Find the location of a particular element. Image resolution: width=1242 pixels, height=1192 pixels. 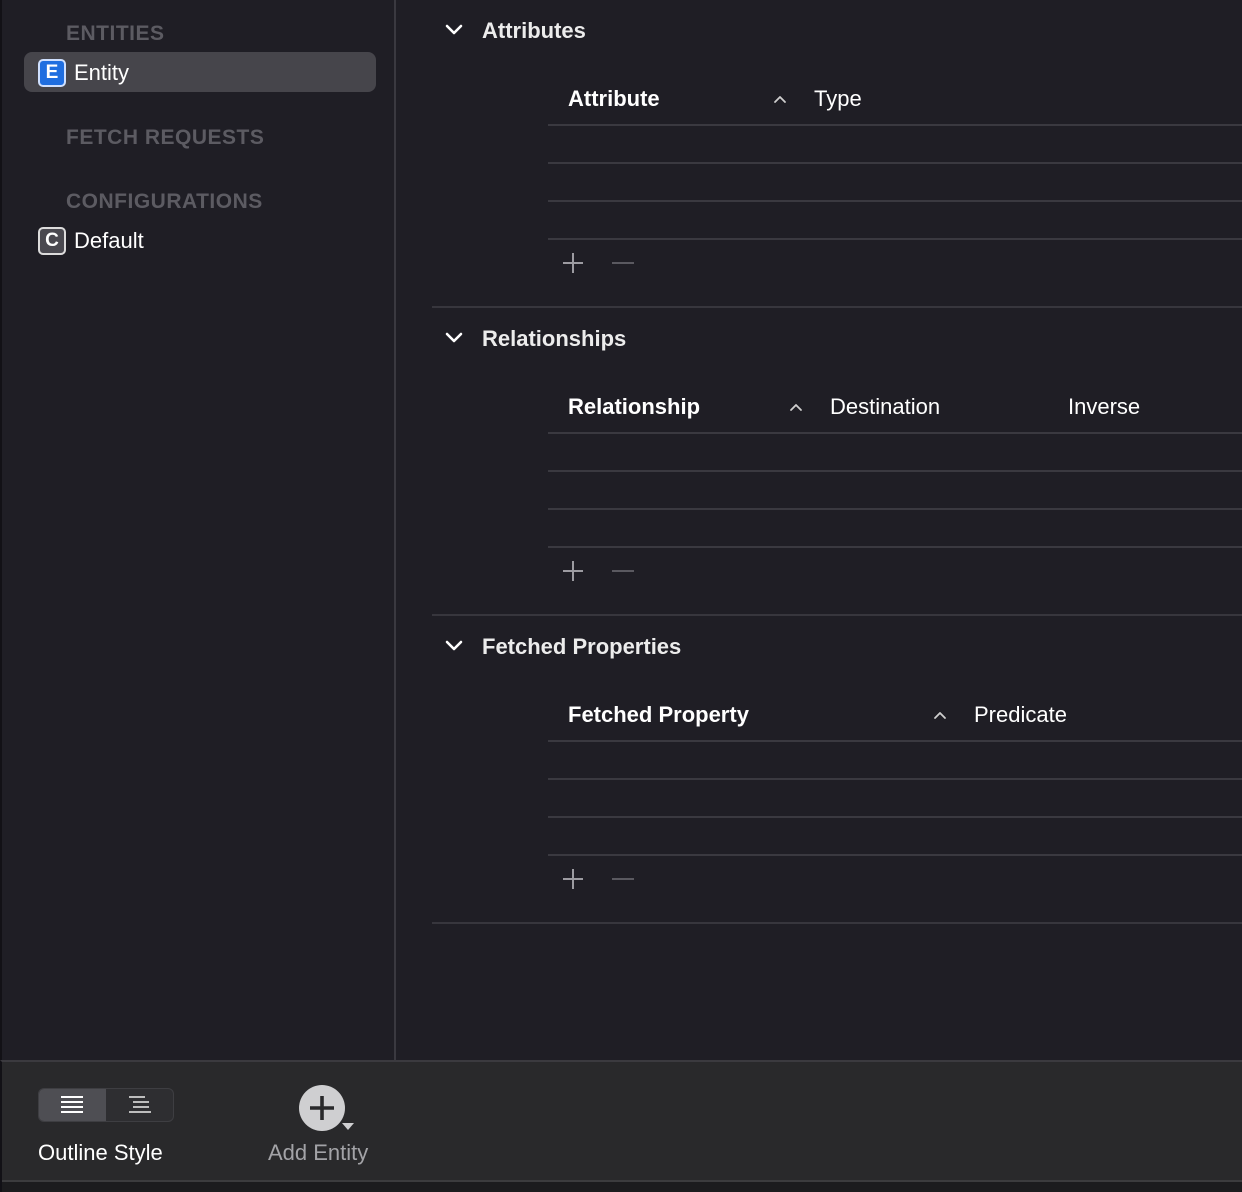

remove-attribute-icon is located at coordinates (623, 263).